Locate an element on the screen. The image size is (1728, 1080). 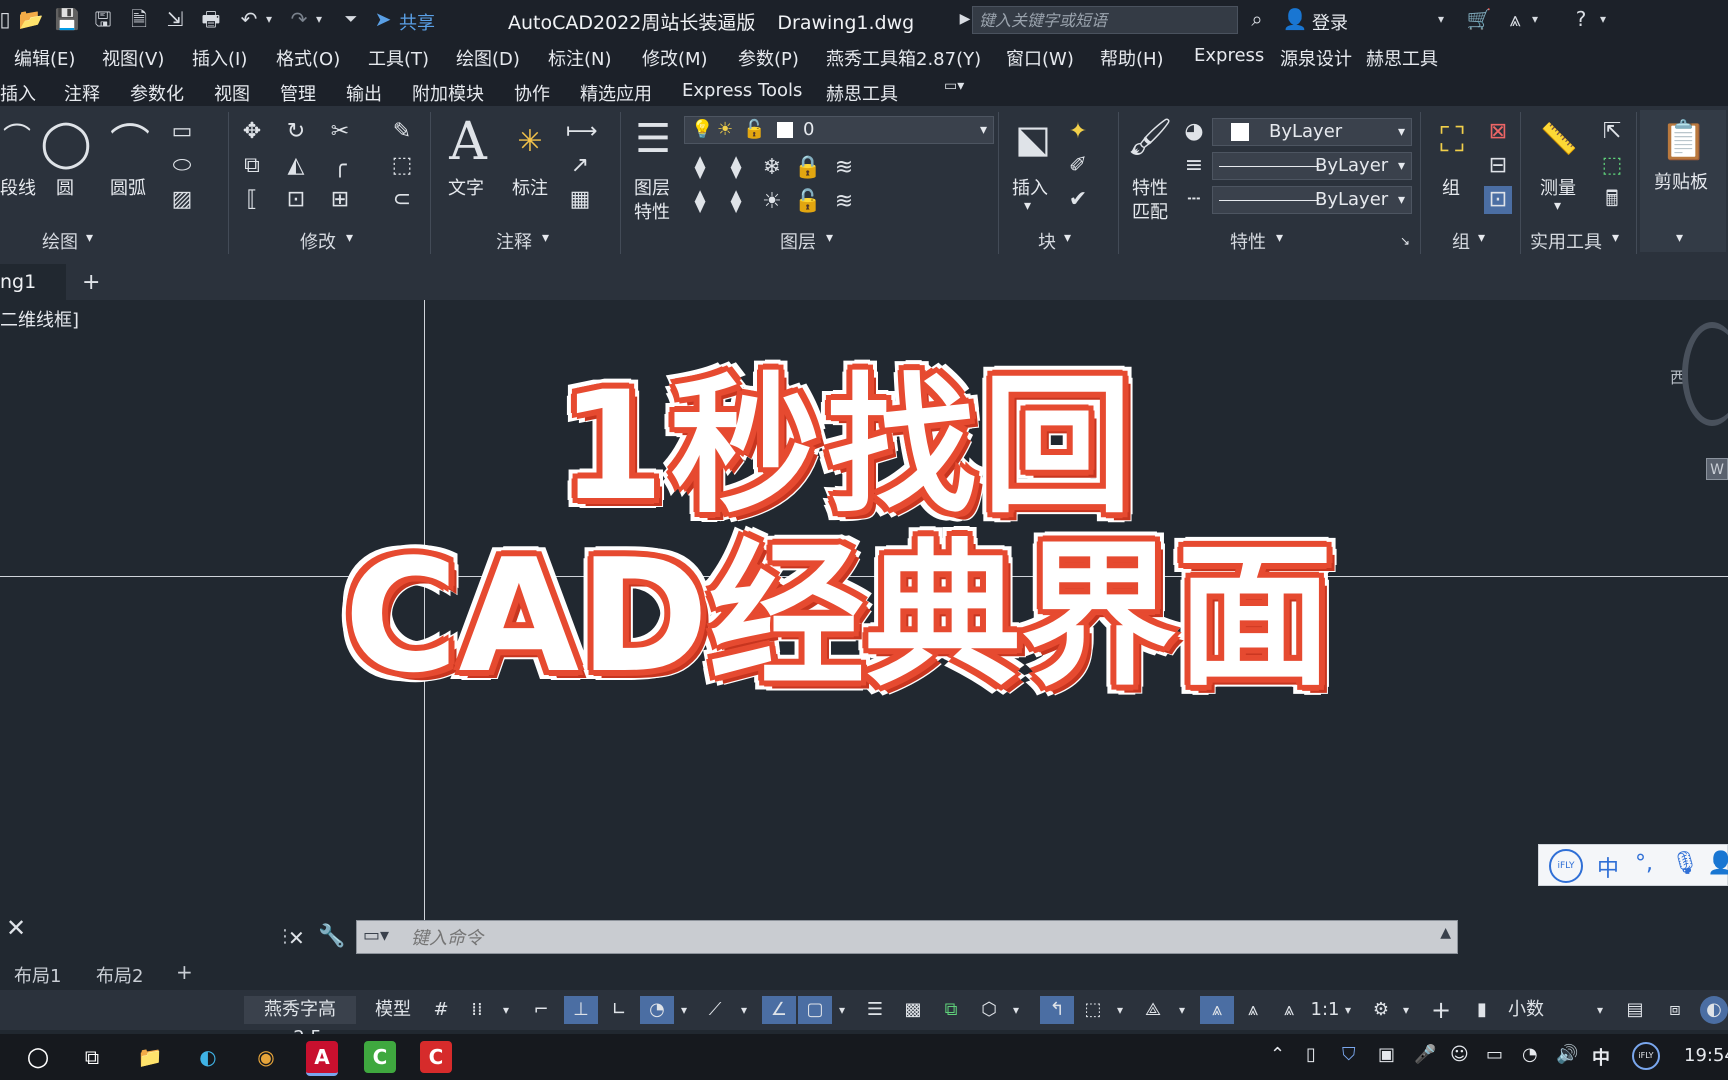
insert-block-icon: ⬕ is located at coordinates (1033, 139).